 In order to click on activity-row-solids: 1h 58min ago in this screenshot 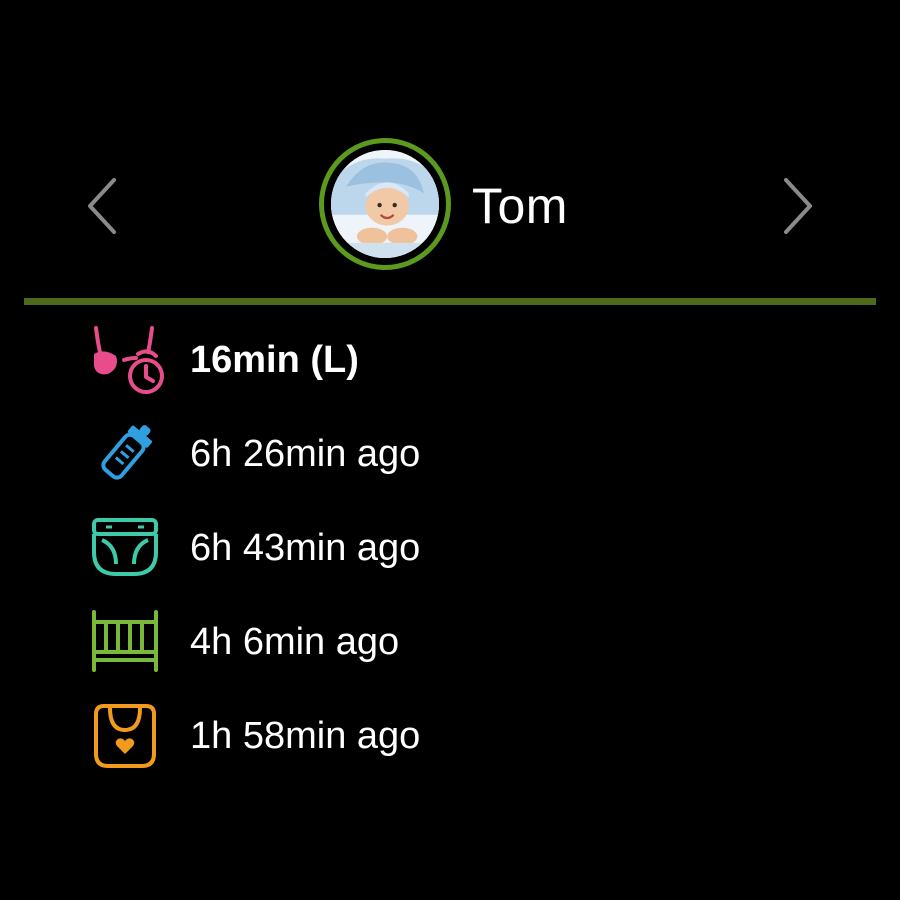, I will do `click(346, 736)`.